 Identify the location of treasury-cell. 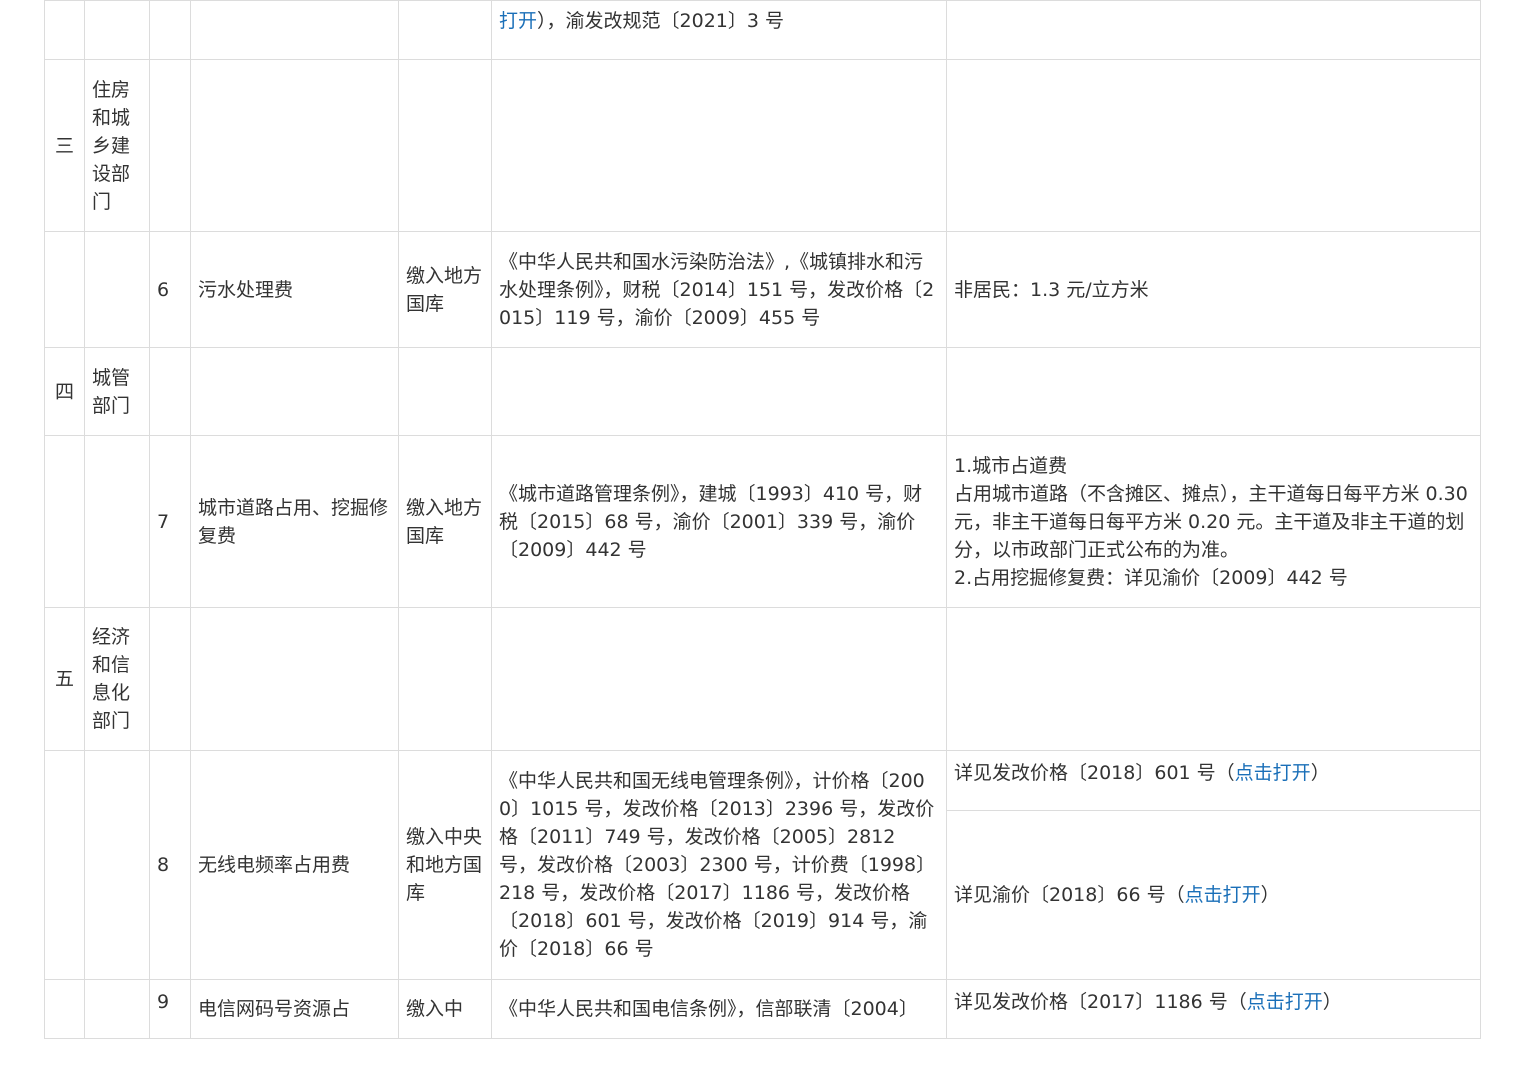
(445, 30).